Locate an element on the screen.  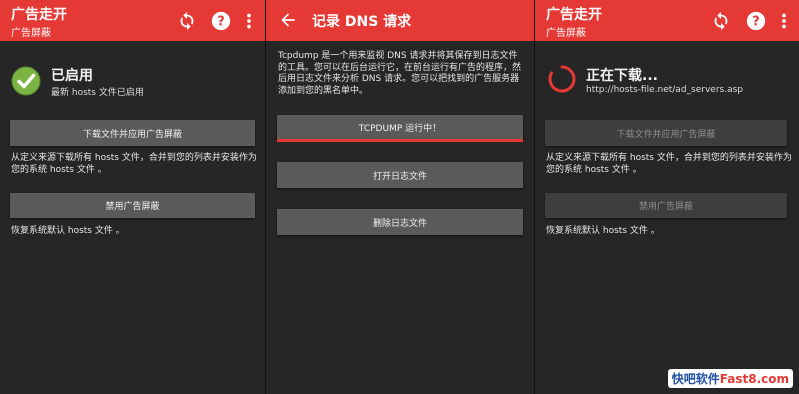
enabled-check-icon is located at coordinates (26, 81).